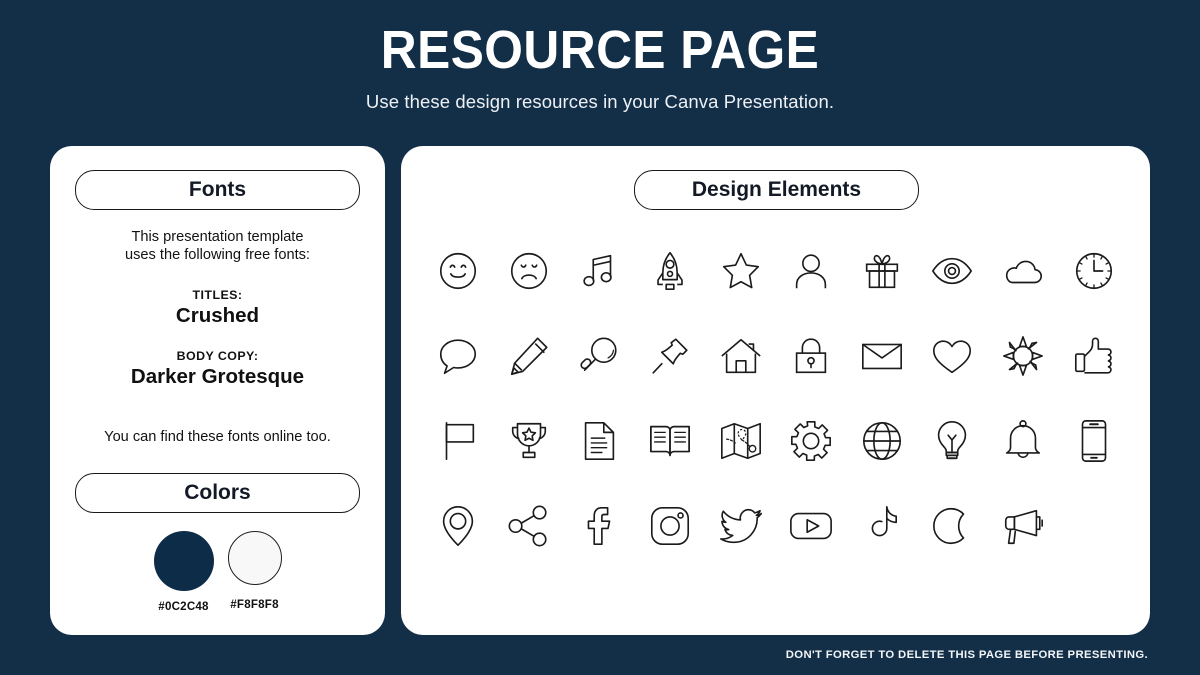 This screenshot has width=1200, height=675. I want to click on page-title: RESOURCE PAGE, so click(600, 50).